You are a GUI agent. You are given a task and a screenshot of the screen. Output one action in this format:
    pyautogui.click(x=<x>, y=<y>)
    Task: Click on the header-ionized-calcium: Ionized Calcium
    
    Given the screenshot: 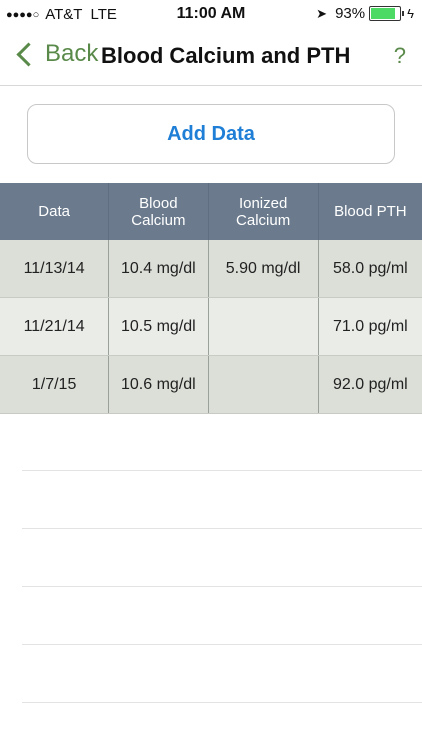 What is the action you would take?
    pyautogui.click(x=264, y=211)
    